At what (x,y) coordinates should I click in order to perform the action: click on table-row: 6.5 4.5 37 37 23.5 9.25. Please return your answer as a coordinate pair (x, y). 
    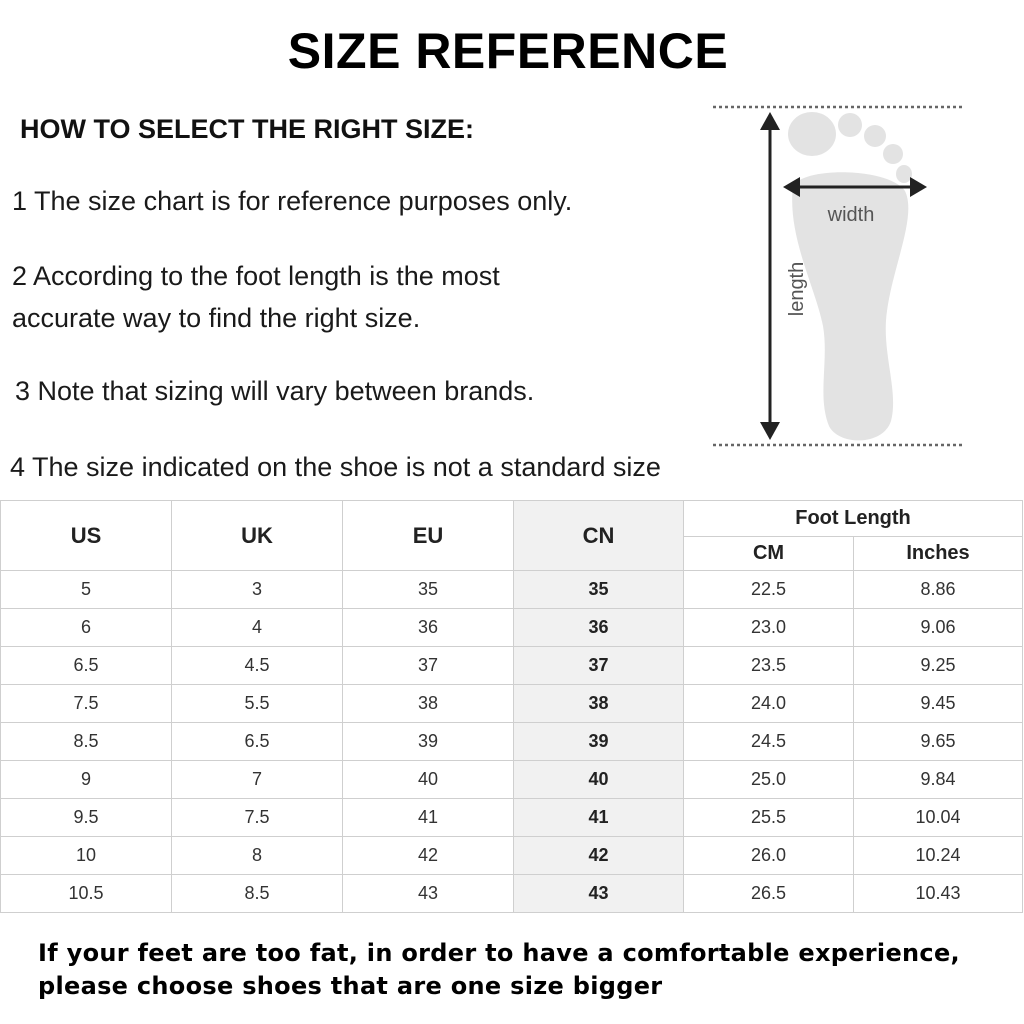
    Looking at the image, I should click on (511, 665).